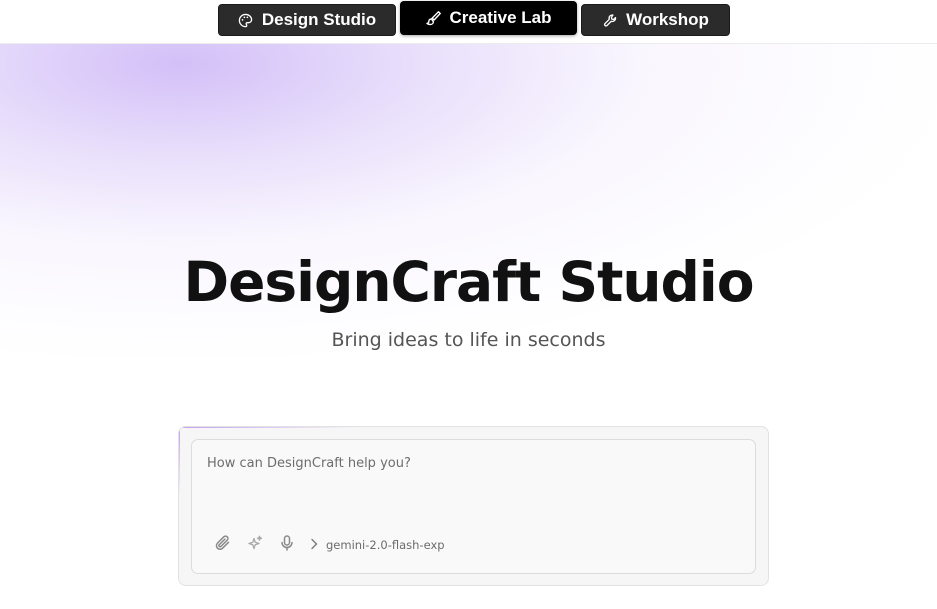 The height and width of the screenshot is (609, 937). What do you see at coordinates (246, 20) in the screenshot?
I see `palette-icon` at bounding box center [246, 20].